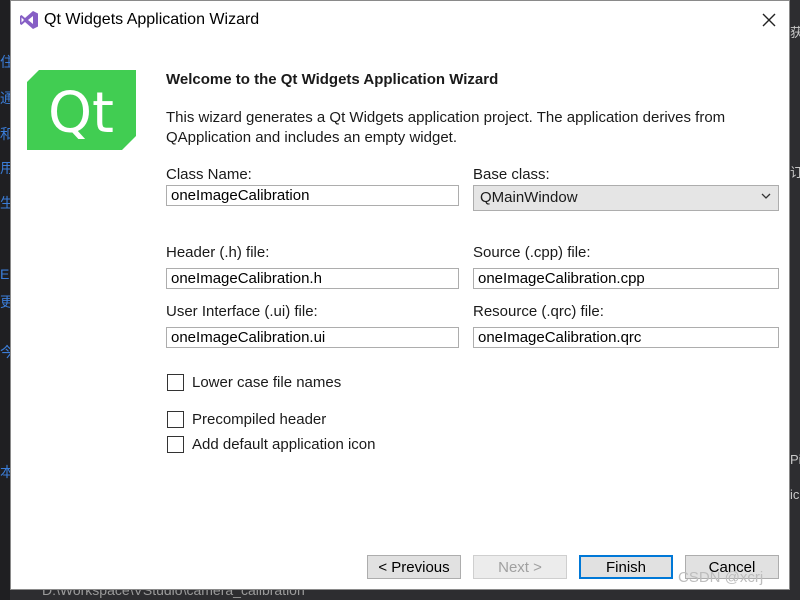  Describe the element at coordinates (218, 252) in the screenshot. I see `header-file-label: Header (.h) file:` at that location.